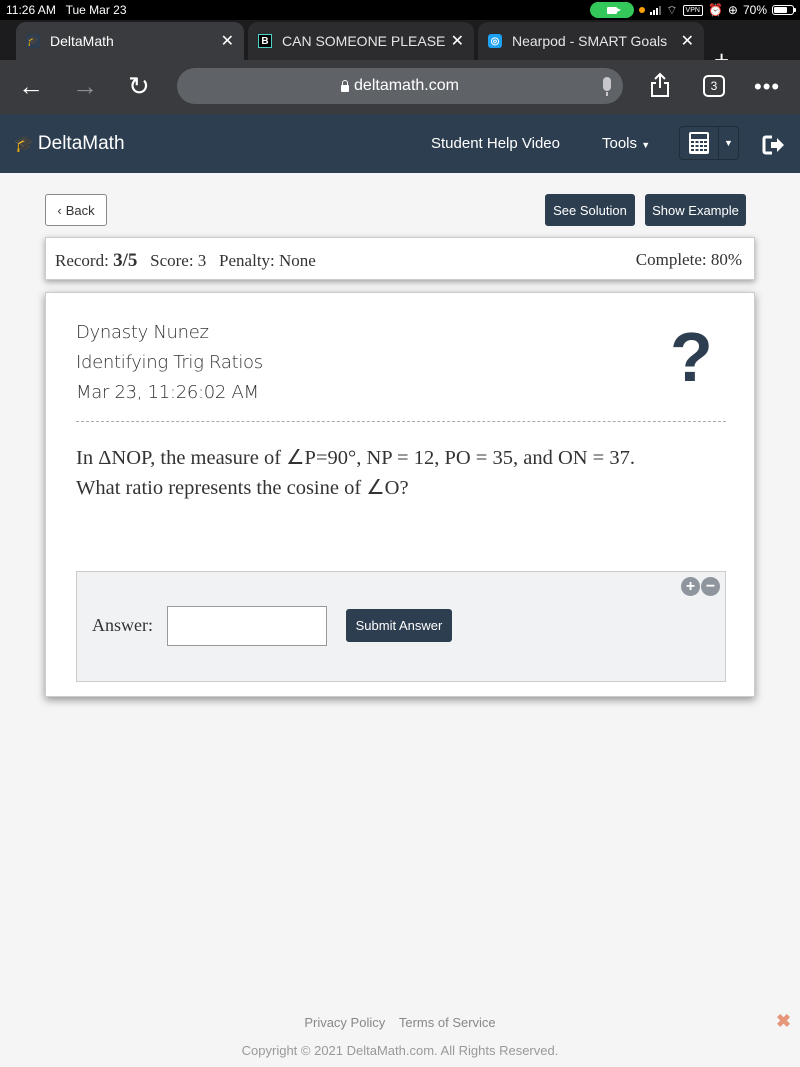  Describe the element at coordinates (714, 86) in the screenshot. I see `tab-count-button: 3` at that location.